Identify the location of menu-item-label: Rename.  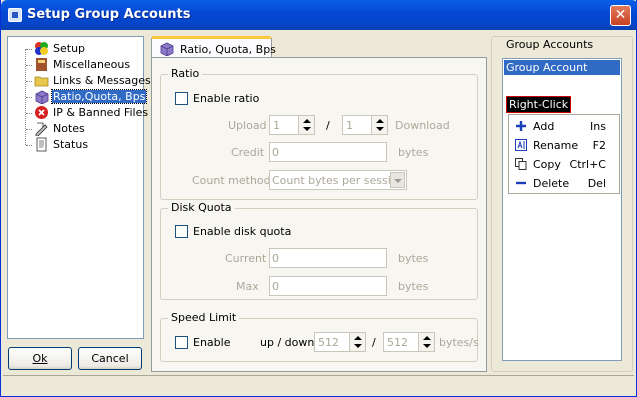
(556, 145).